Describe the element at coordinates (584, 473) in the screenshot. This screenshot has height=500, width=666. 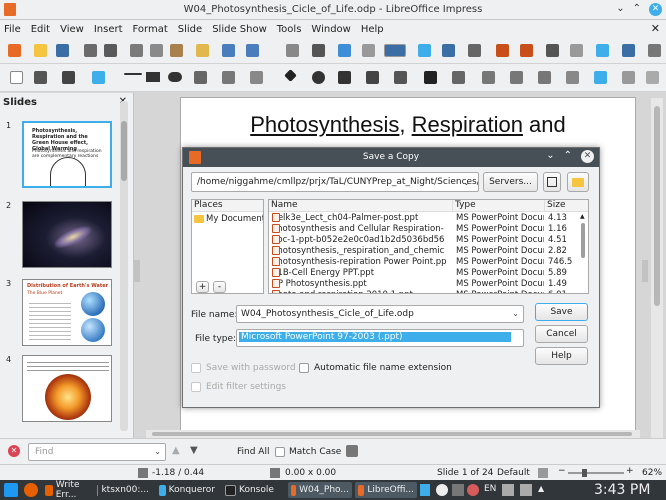
I see `zoom-slider-handle` at that location.